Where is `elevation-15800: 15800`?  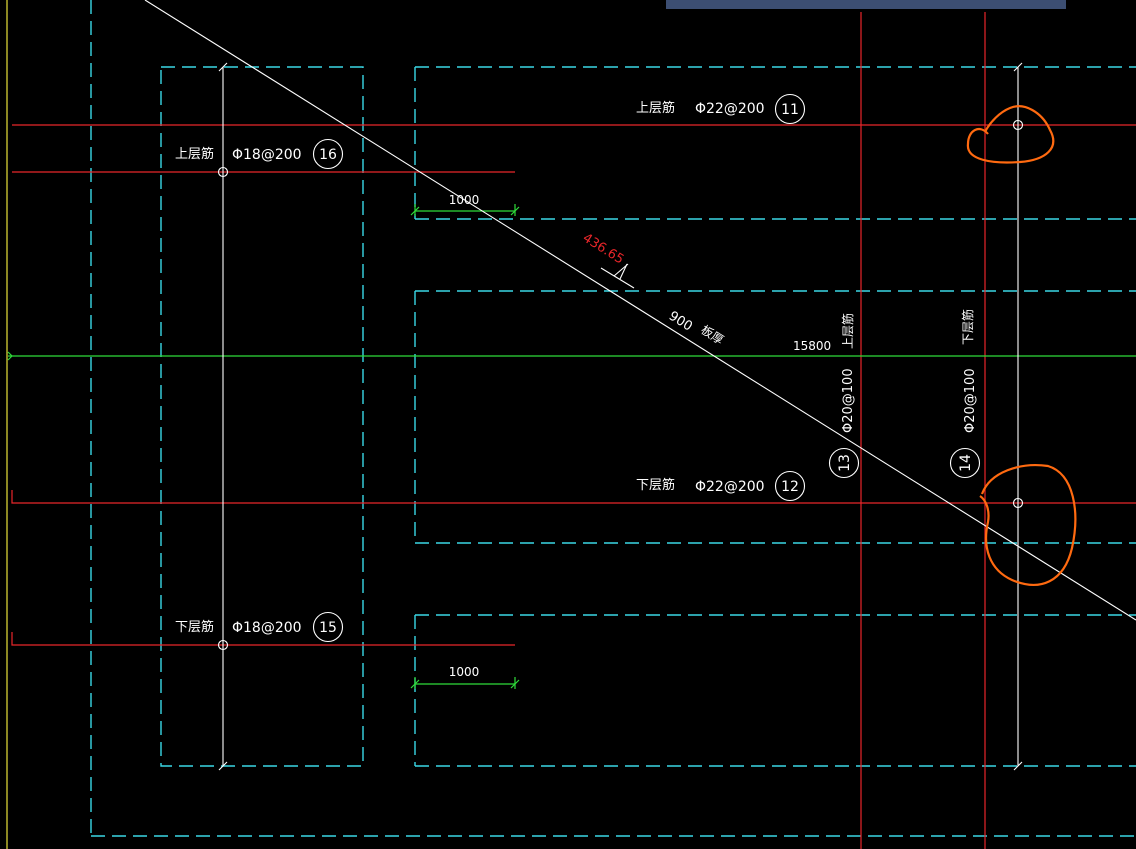 elevation-15800: 15800 is located at coordinates (812, 346).